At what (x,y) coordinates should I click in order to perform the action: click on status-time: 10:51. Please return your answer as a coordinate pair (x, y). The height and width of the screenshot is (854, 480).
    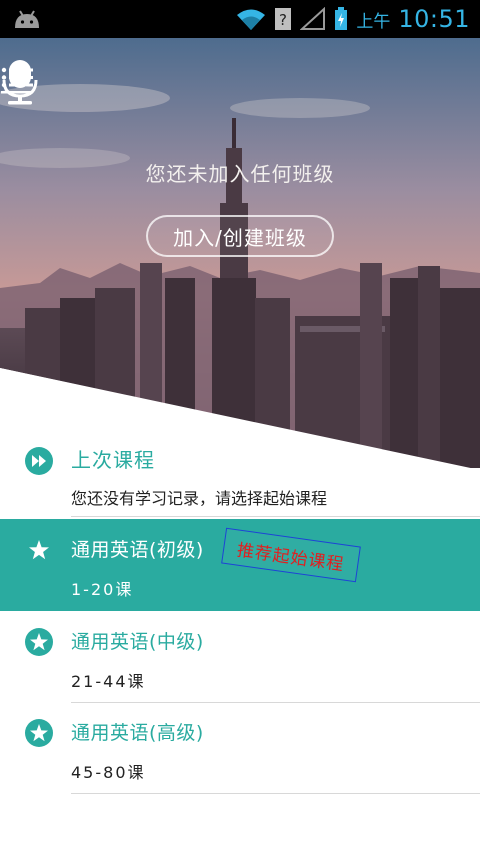
    Looking at the image, I should click on (434, 19).